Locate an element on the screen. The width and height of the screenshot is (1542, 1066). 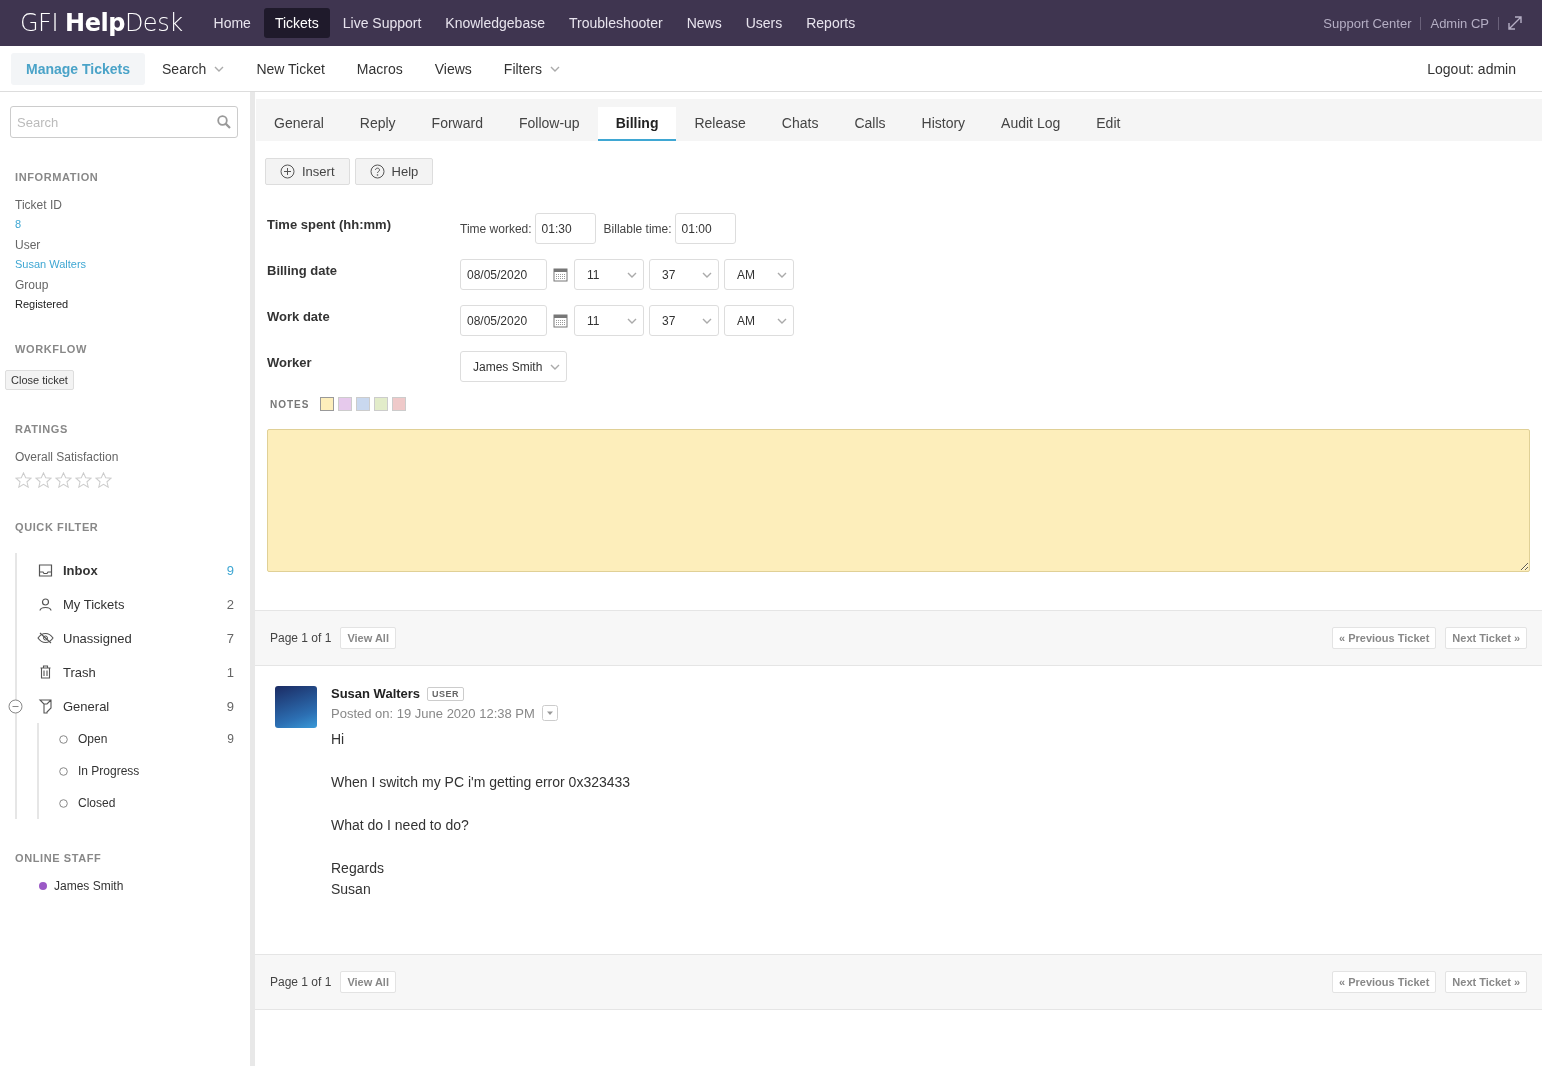
nav-tab: Troubleshooter is located at coordinates (616, 23).